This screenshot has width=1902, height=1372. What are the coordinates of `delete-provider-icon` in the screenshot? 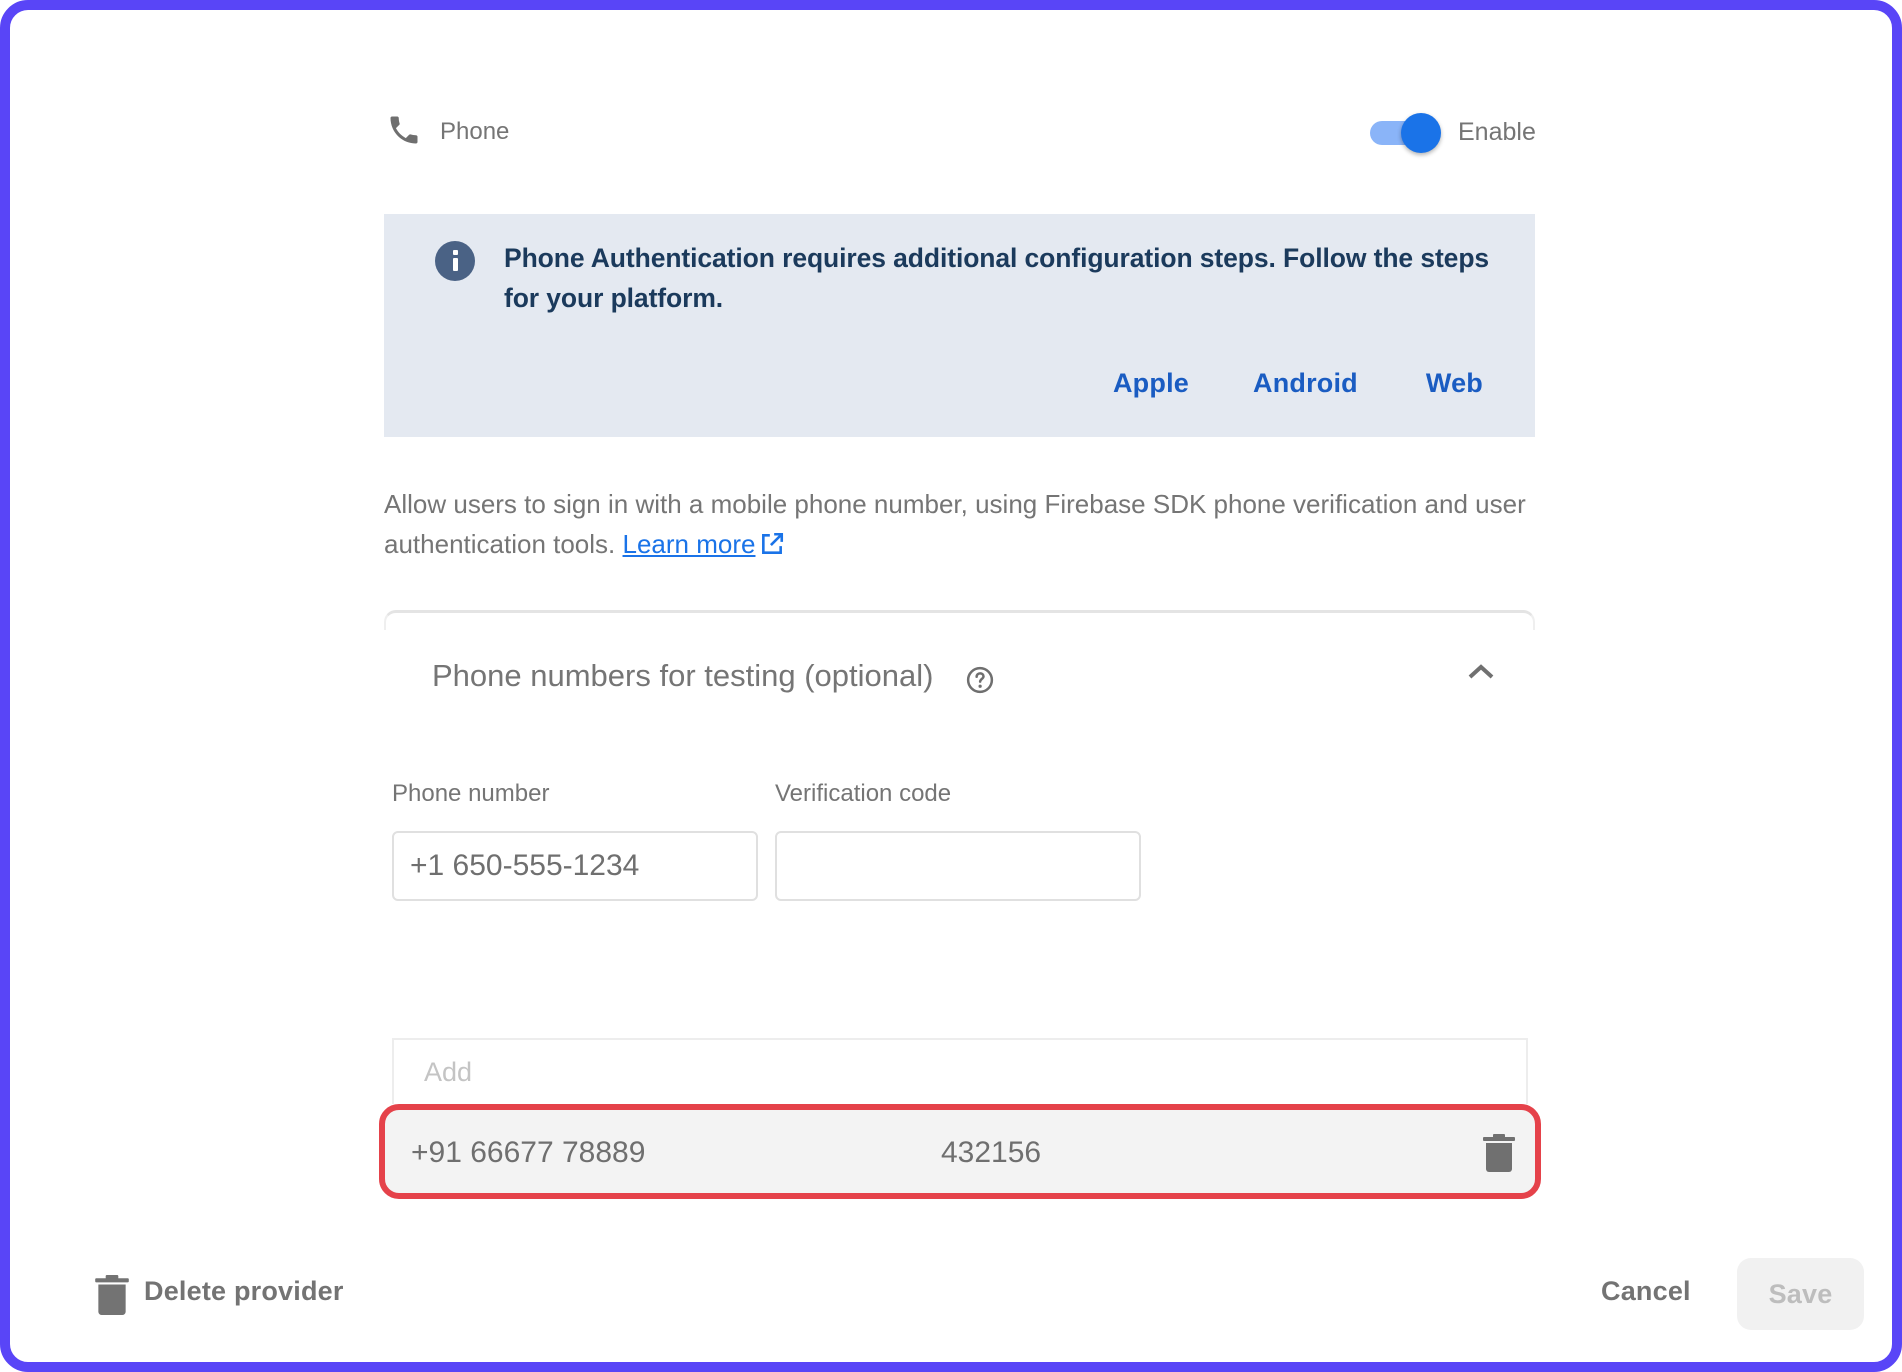 It's located at (112, 1295).